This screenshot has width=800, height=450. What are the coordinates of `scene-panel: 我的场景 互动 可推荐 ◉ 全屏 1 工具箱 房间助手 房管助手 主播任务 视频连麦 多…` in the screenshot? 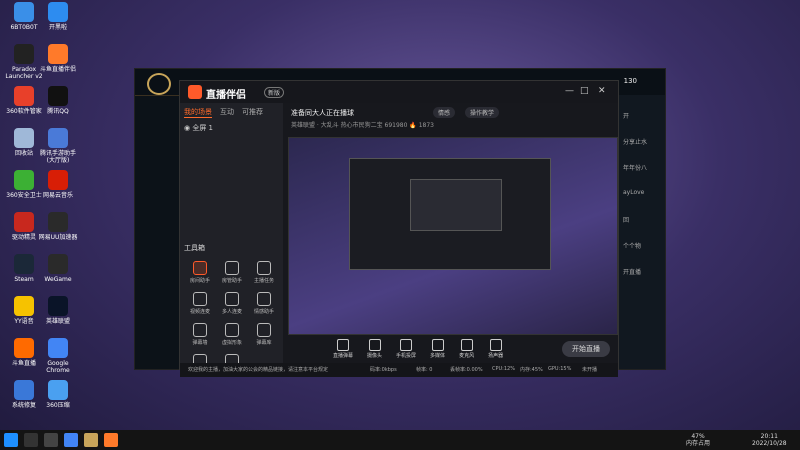 It's located at (231, 240).